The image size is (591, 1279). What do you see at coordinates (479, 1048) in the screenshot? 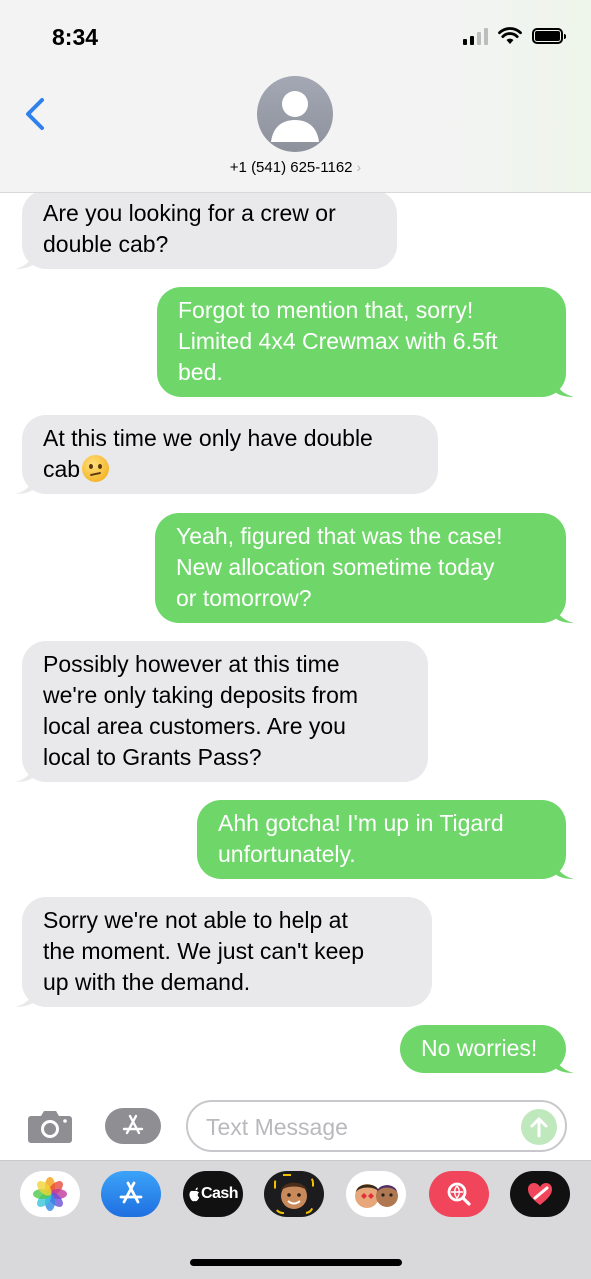
I see `message-text-line: No worries!` at bounding box center [479, 1048].